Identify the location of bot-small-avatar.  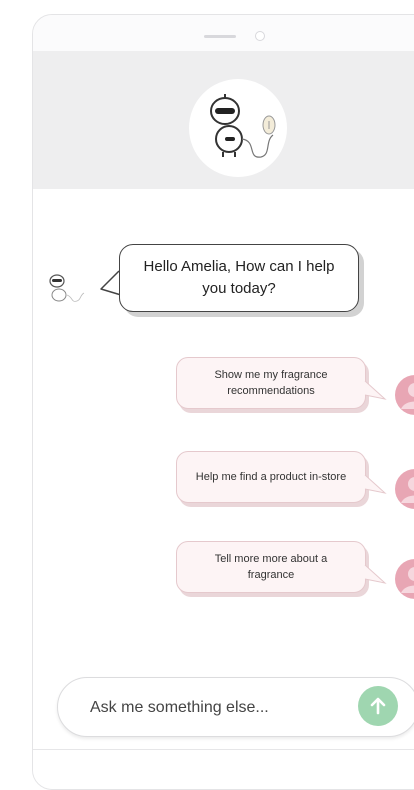
(67, 289).